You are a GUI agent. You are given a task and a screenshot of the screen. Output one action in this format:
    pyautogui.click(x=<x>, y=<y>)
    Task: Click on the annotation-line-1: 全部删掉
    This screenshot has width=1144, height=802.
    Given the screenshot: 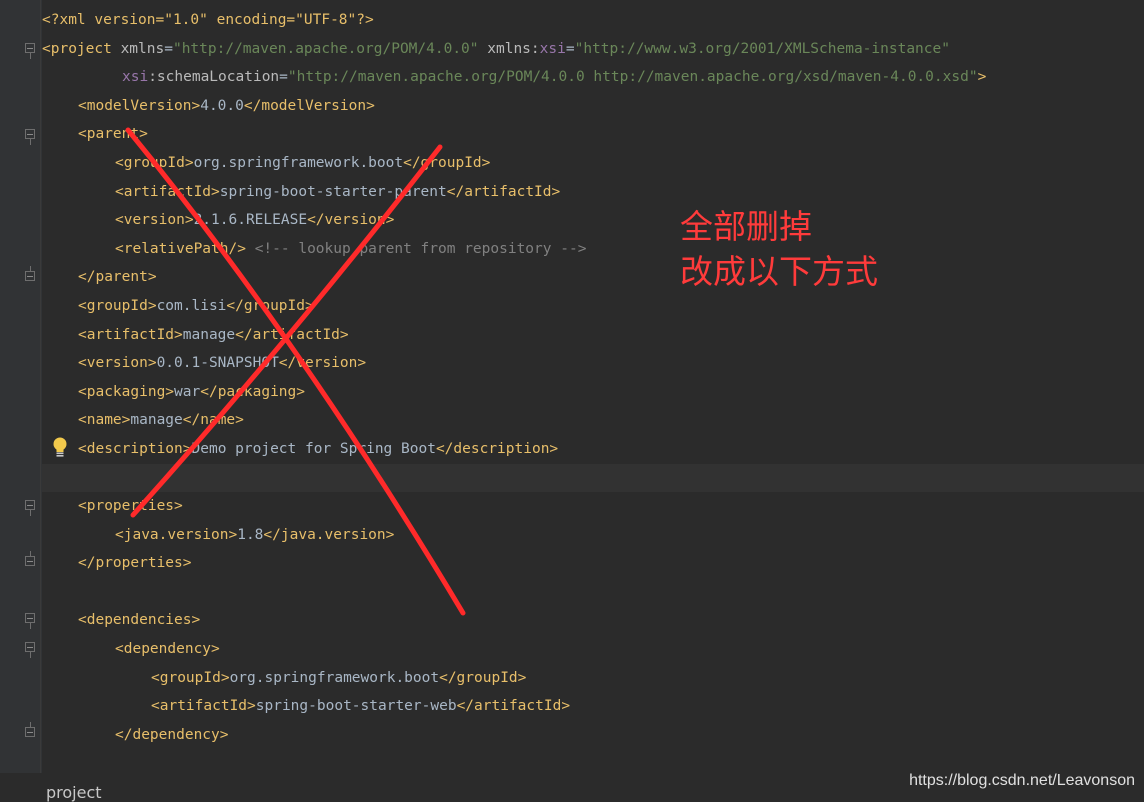 What is the action you would take?
    pyautogui.click(x=746, y=226)
    